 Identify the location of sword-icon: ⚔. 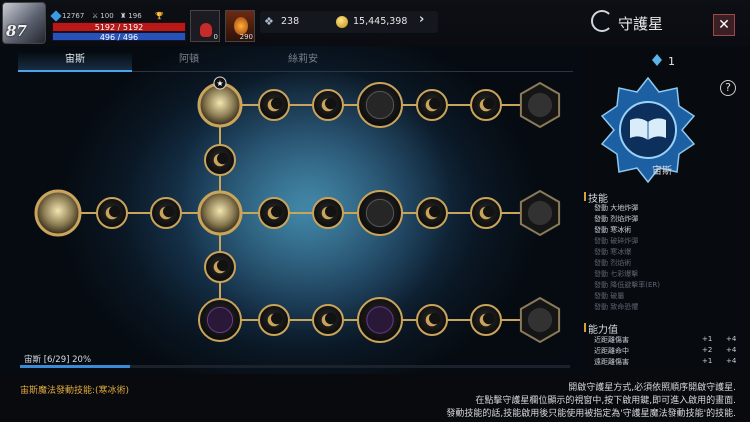
(95, 16).